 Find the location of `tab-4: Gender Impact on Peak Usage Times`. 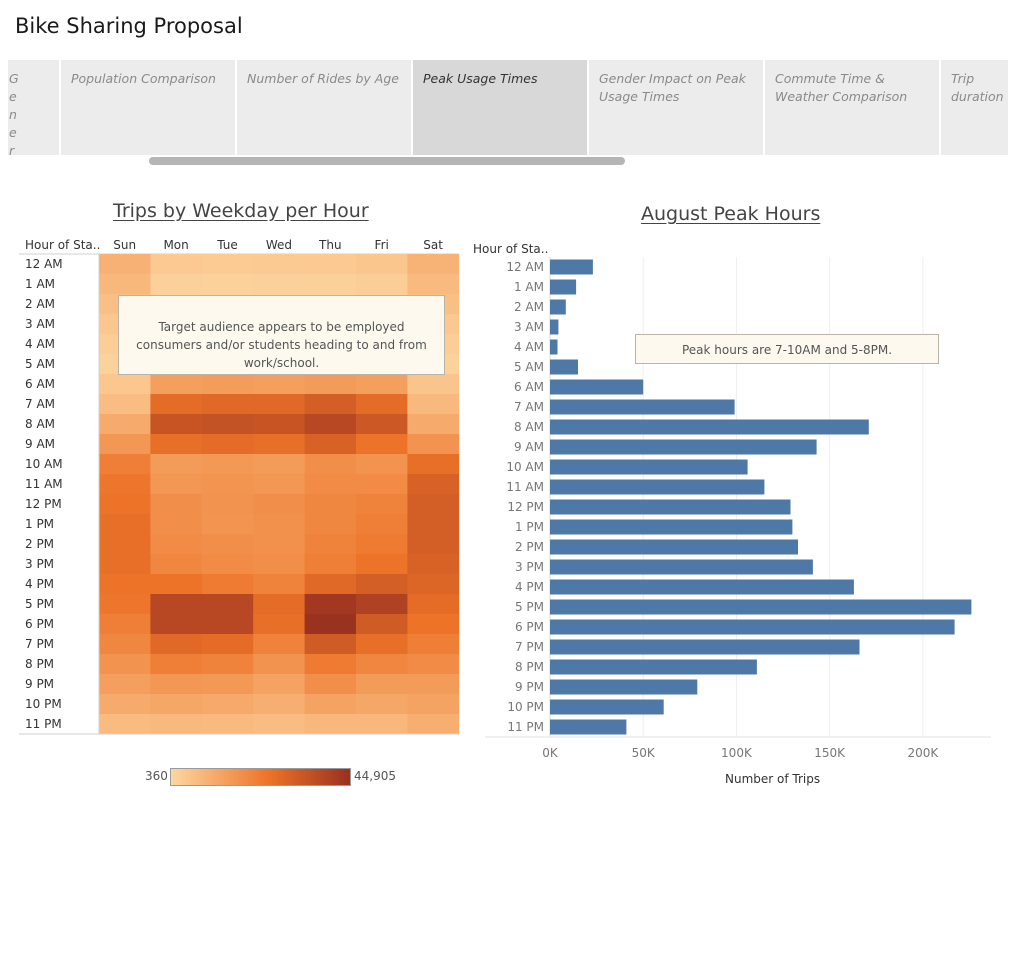

tab-4: Gender Impact on Peak Usage Times is located at coordinates (676, 107).